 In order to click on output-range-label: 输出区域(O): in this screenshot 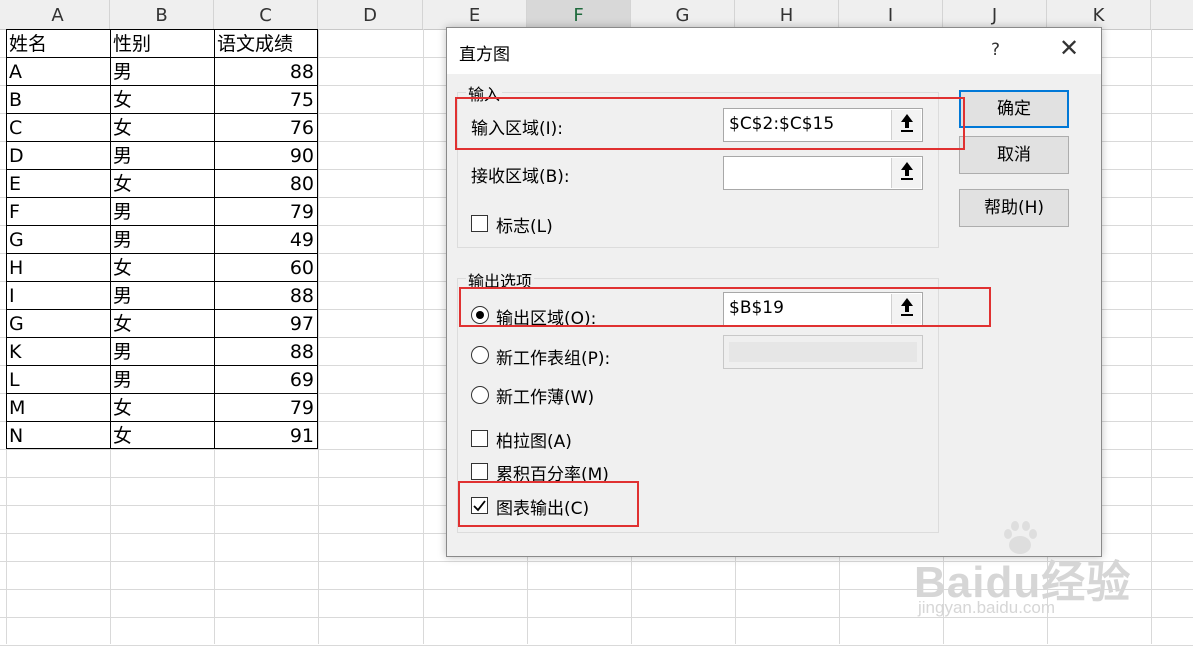, I will do `click(546, 319)`.